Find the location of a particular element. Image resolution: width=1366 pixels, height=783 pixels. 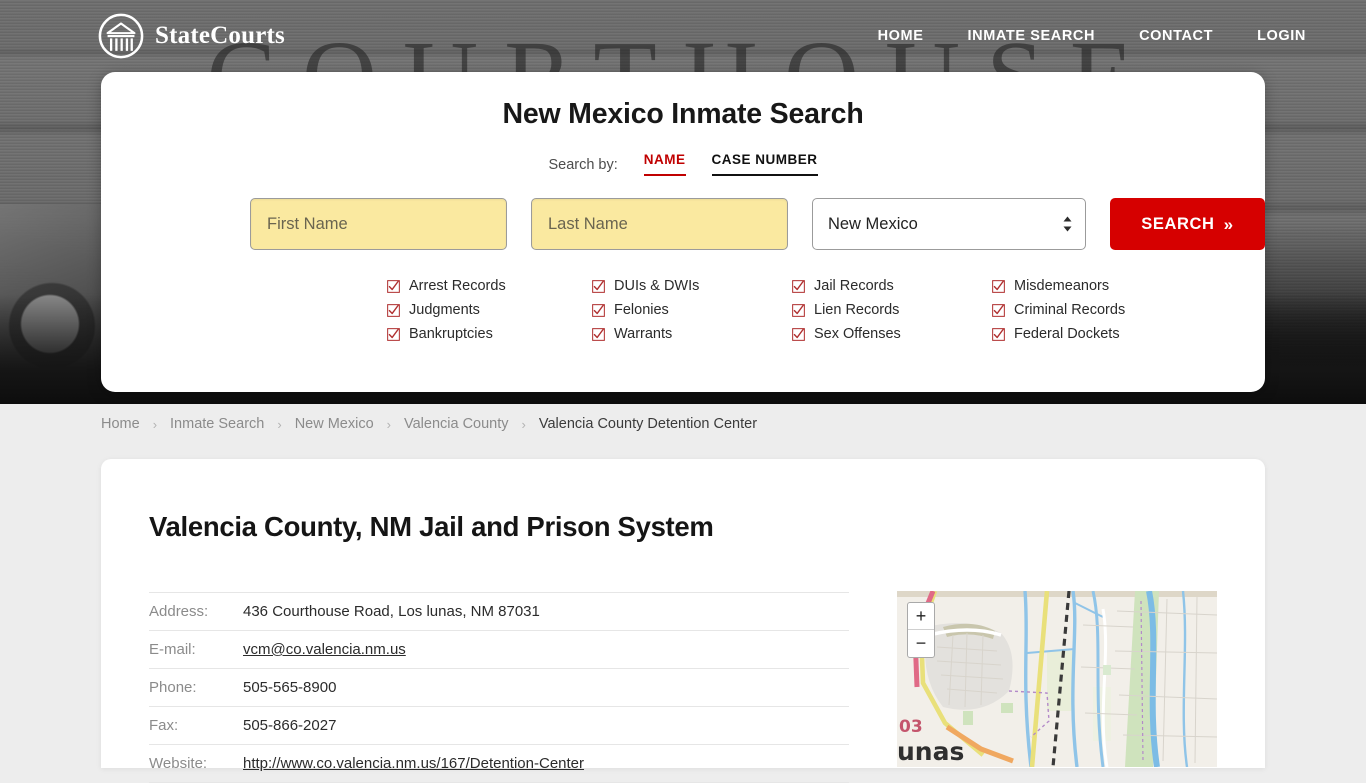

record-type-checkbox: Federal Dockets is located at coordinates (1092, 334).